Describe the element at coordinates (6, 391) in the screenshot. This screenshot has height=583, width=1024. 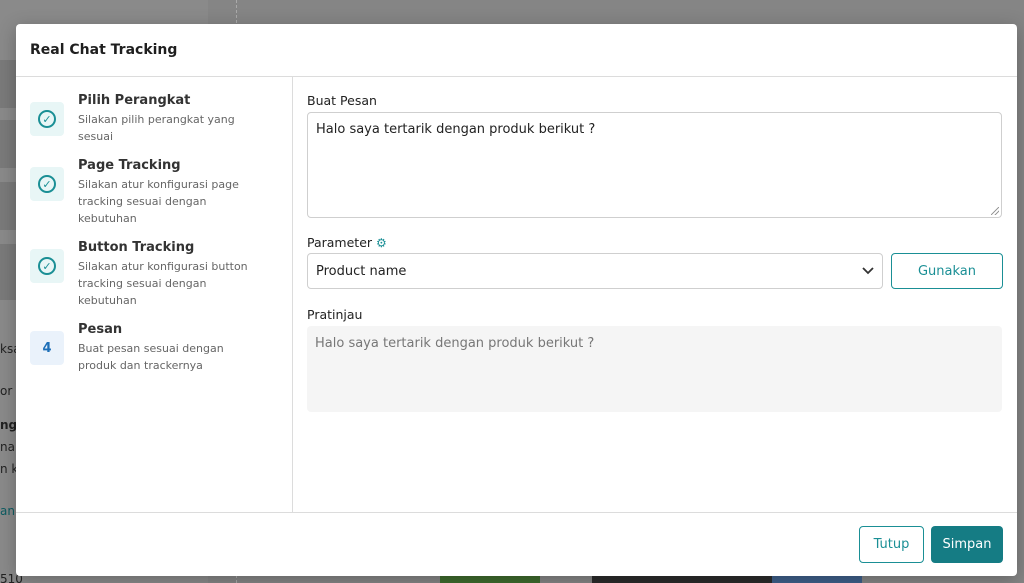
I see `background-text: or` at that location.